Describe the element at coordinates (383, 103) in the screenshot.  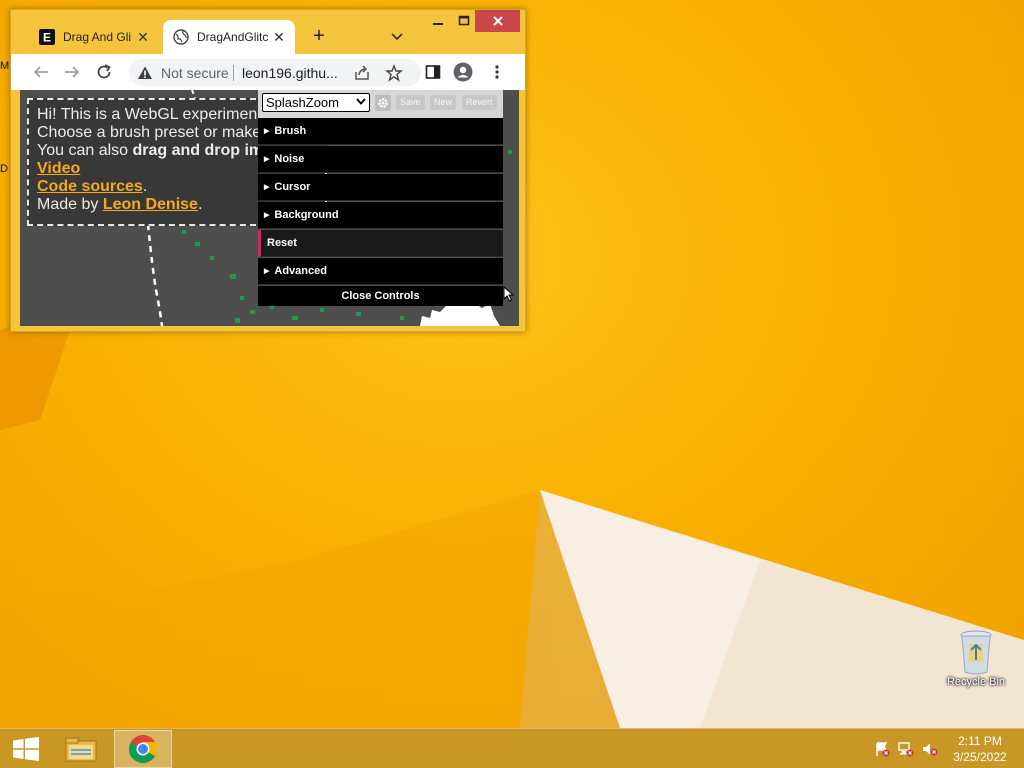
I see `gear-icon` at that location.